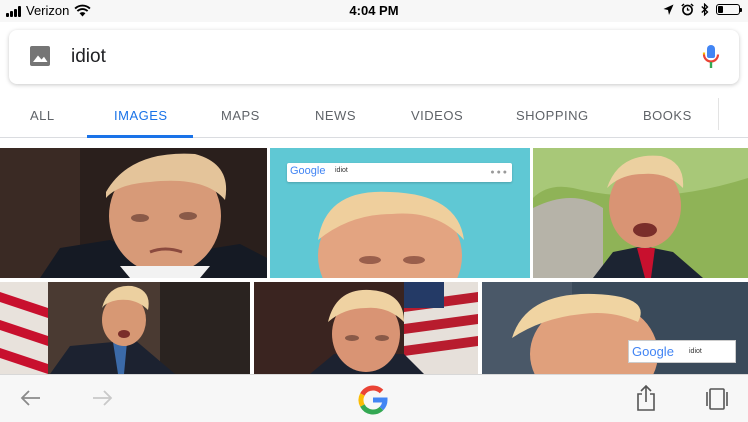 This screenshot has height=422, width=748. I want to click on share-icon, so click(646, 398).